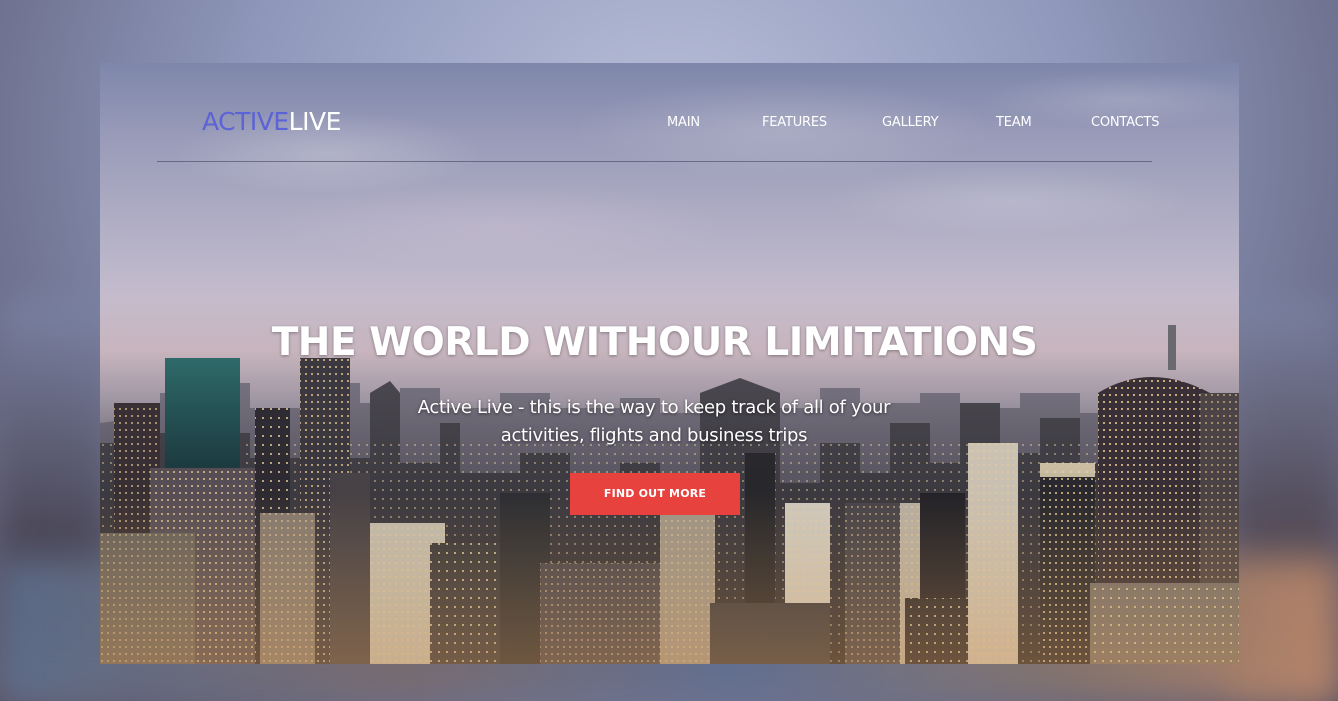 This screenshot has width=1338, height=701. Describe the element at coordinates (1014, 123) in the screenshot. I see `nav-item-team: TEAM` at that location.